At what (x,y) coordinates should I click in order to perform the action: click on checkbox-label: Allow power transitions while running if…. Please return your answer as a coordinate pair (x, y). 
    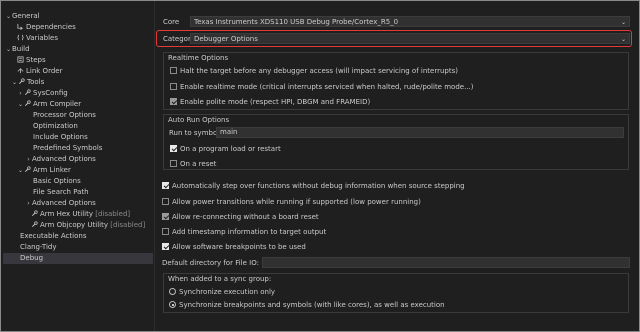
    Looking at the image, I should click on (296, 202).